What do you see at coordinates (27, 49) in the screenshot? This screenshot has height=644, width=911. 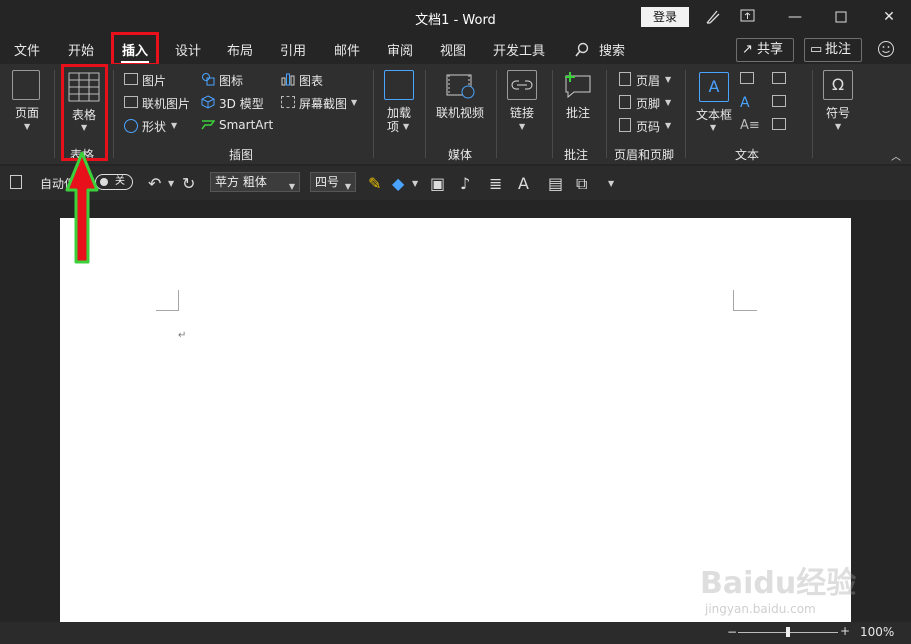 I see `tab-file: 文件` at bounding box center [27, 49].